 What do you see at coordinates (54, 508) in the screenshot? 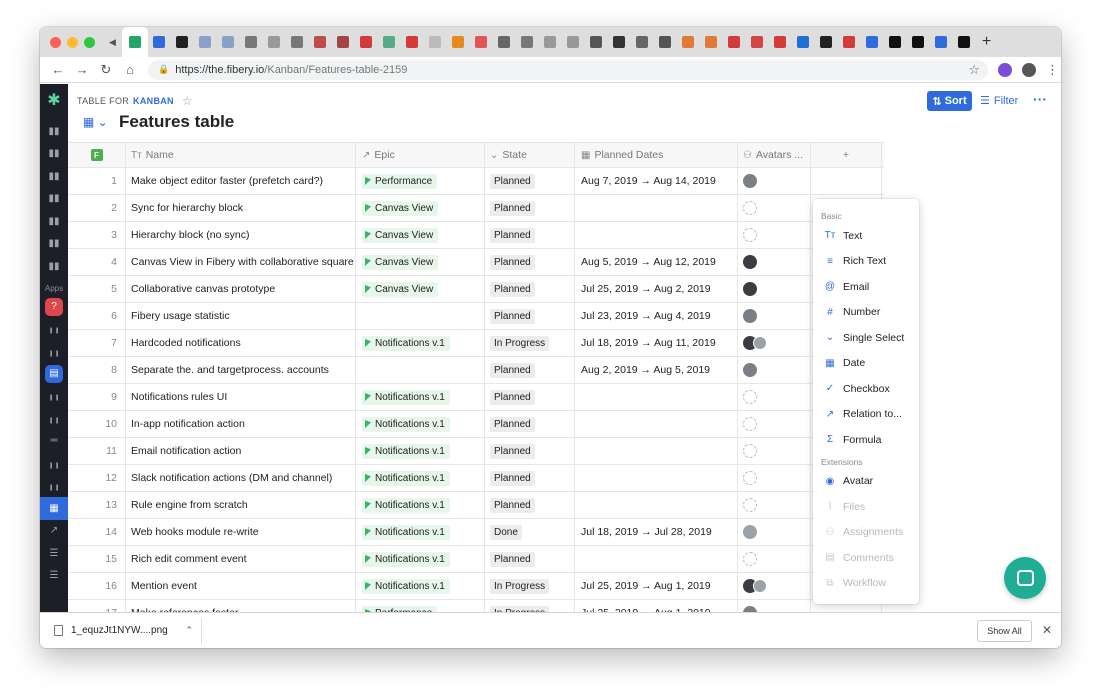
I see `sidebar-table-icon: ▦` at bounding box center [54, 508].